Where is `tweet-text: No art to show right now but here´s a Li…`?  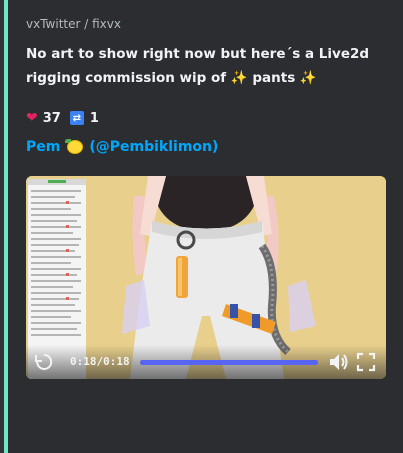
tweet-text: No art to show right now but here´s a Li… is located at coordinates (198, 66).